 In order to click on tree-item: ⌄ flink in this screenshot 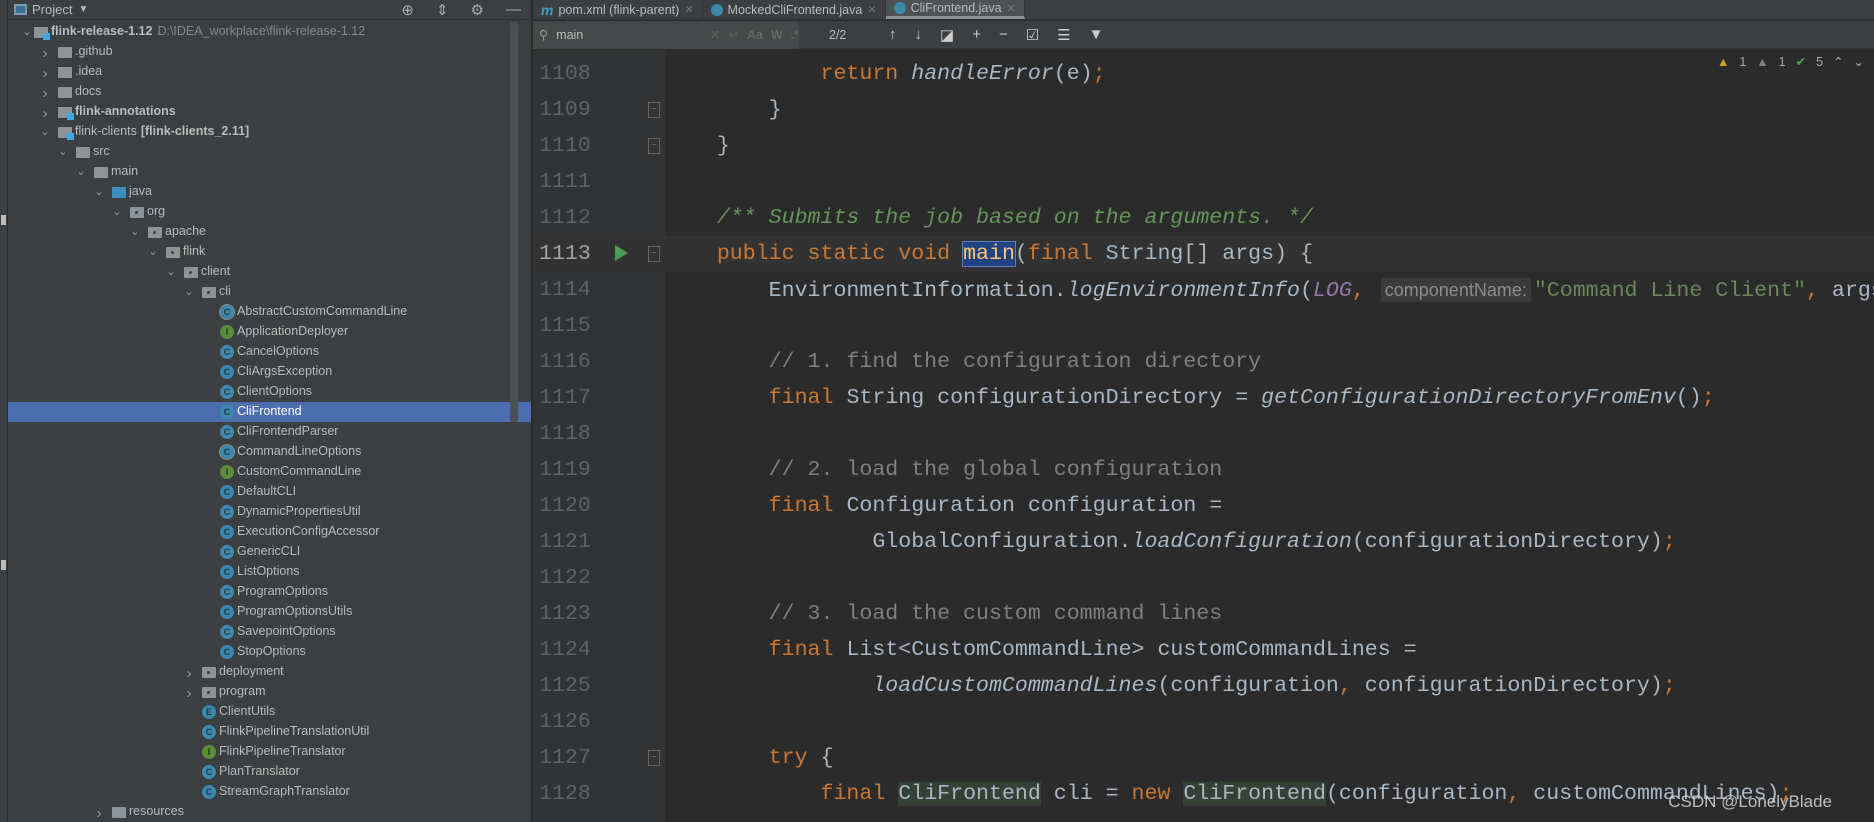, I will do `click(269, 252)`.